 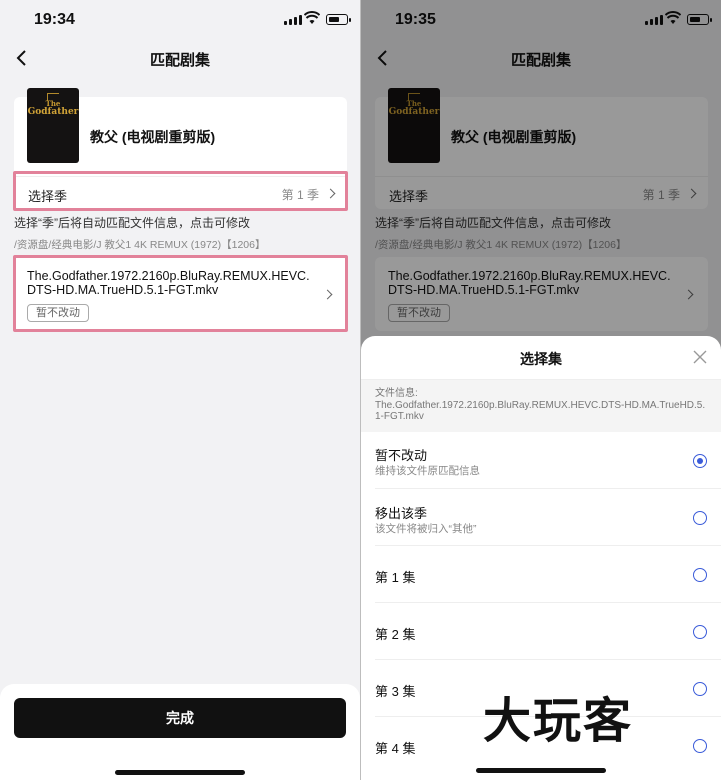 I want to click on poster-image: The Godfather, so click(x=53, y=125).